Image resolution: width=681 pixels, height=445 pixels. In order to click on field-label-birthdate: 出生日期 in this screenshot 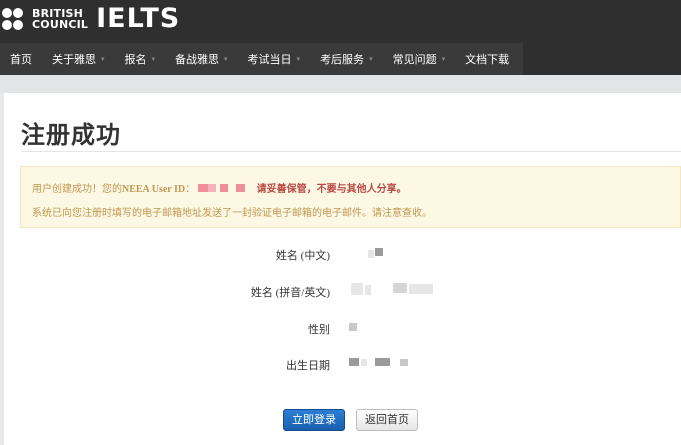, I will do `click(308, 366)`.